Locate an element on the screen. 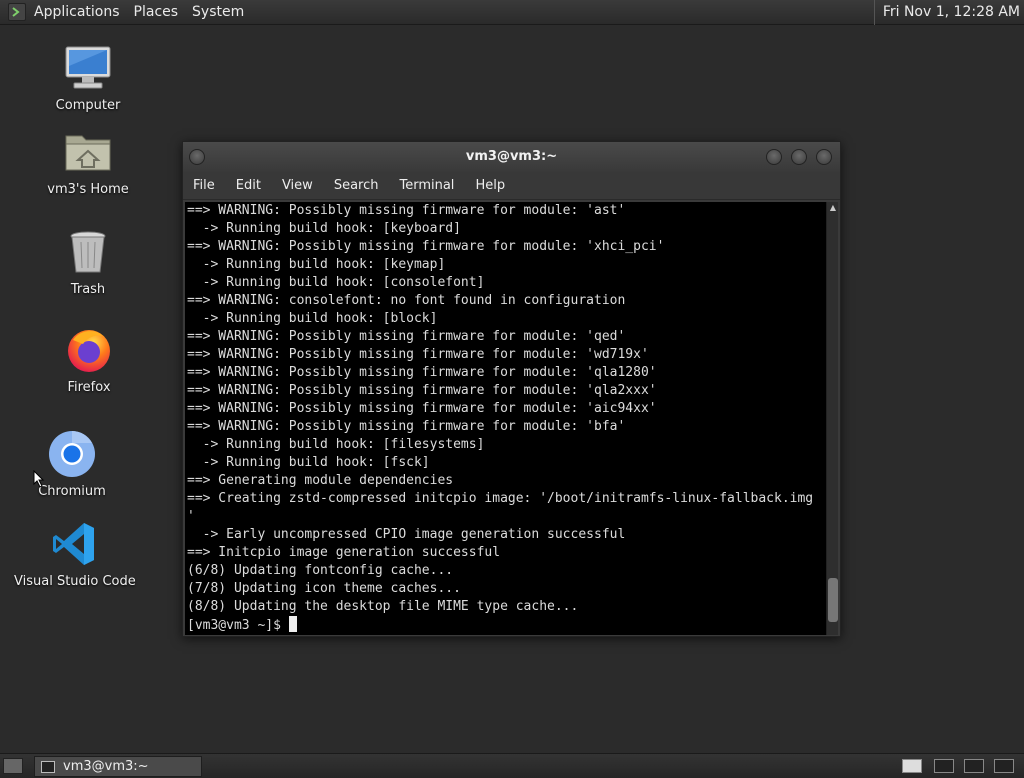 The image size is (1024, 778). taskbar-item-terminal: vm3@vm3:~ is located at coordinates (118, 766).